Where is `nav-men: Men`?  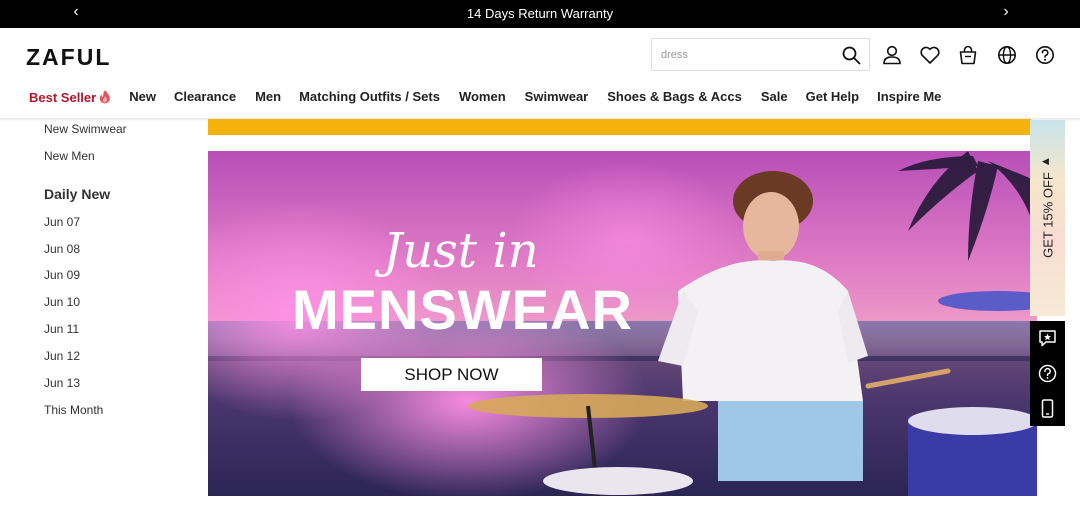 nav-men: Men is located at coordinates (268, 99).